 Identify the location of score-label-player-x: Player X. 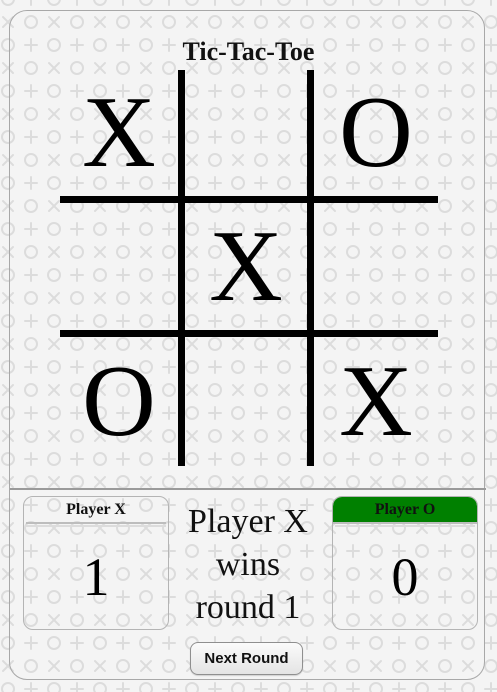
(96, 510).